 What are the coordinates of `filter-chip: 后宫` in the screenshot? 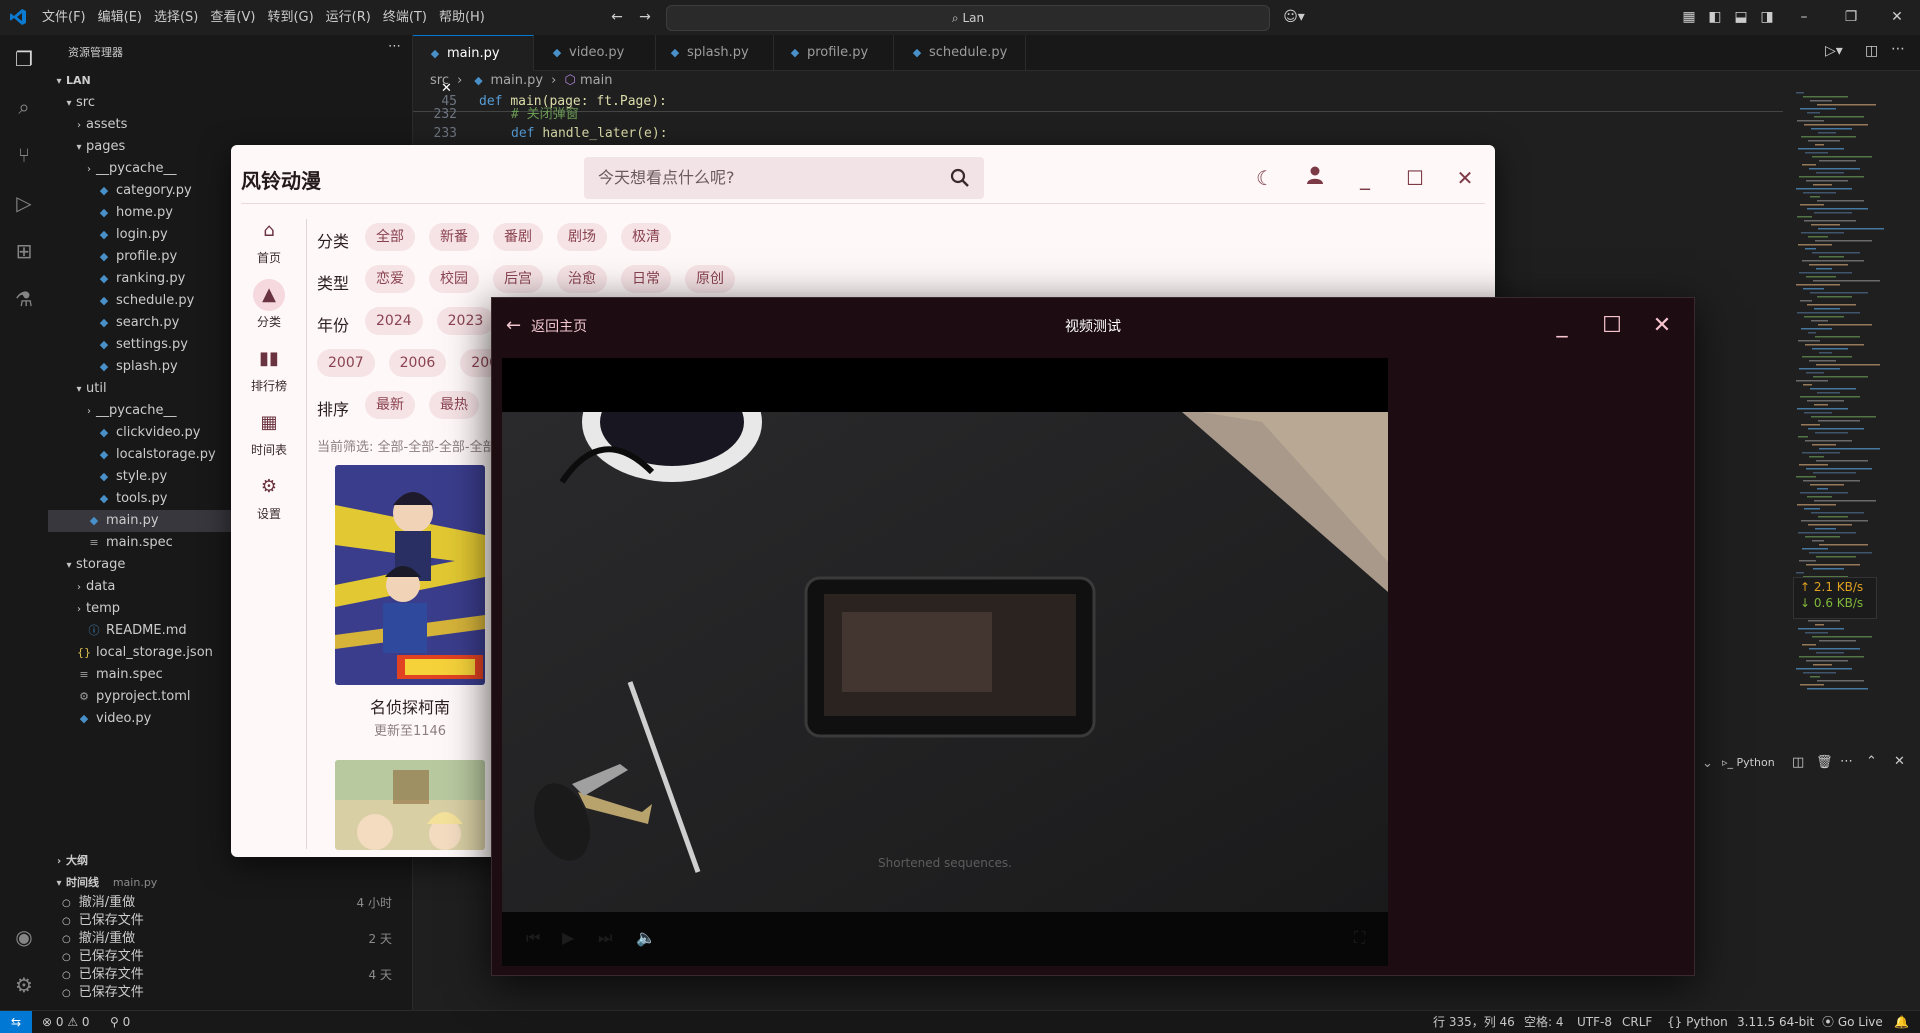 It's located at (518, 279).